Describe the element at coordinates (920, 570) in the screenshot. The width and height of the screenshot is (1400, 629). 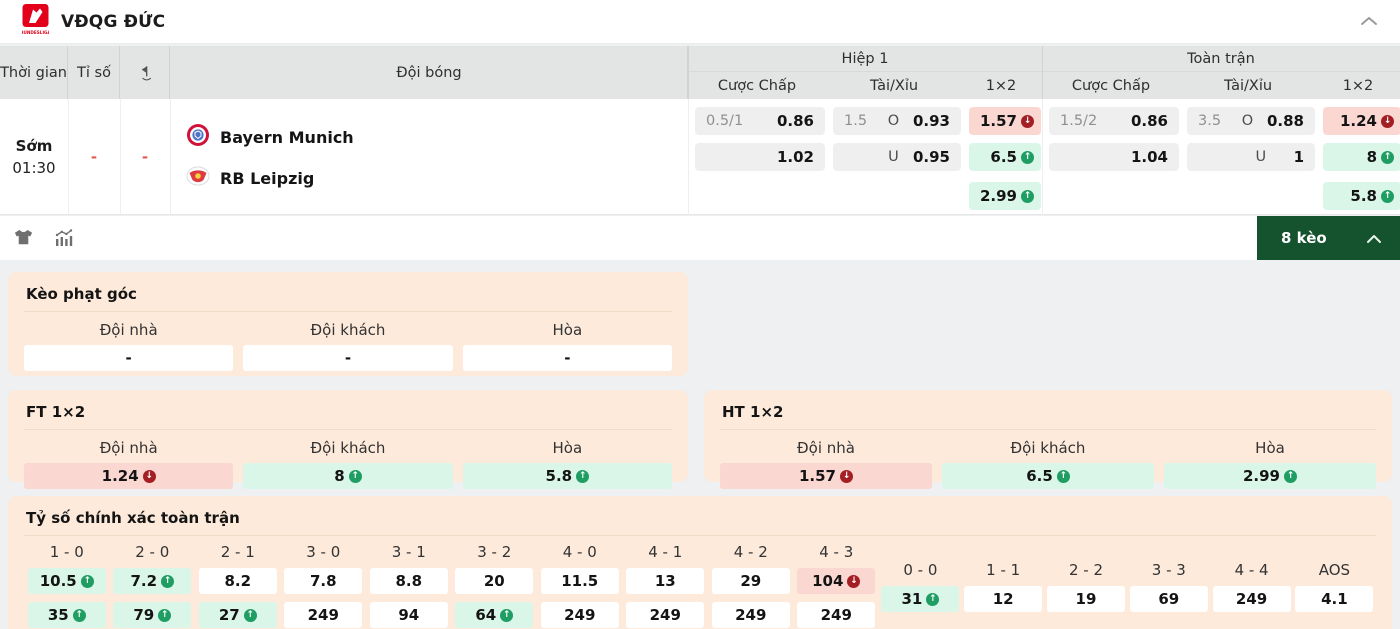
I see `score-label: 0 - 0` at that location.